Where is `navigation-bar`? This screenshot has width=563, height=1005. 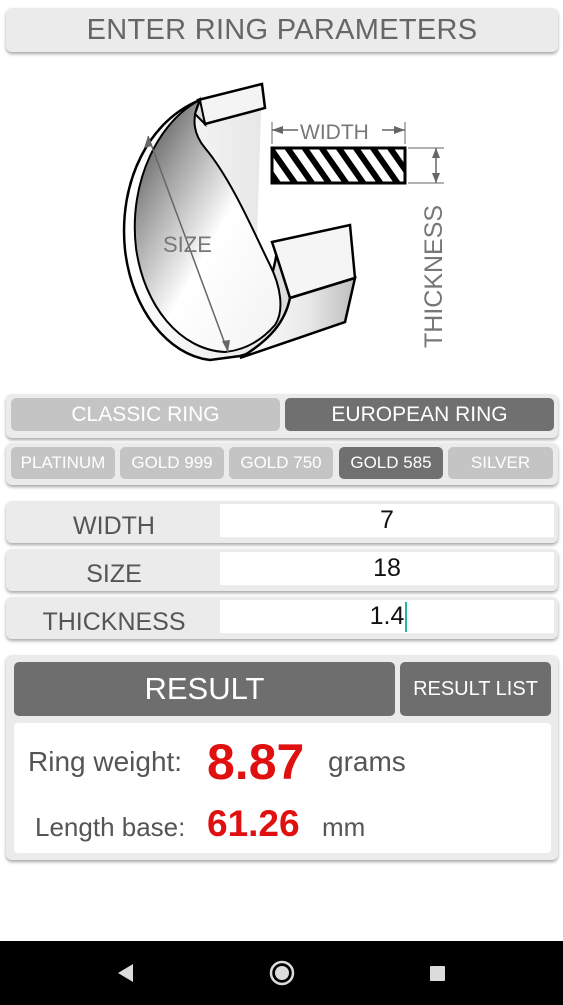 navigation-bar is located at coordinates (281, 973).